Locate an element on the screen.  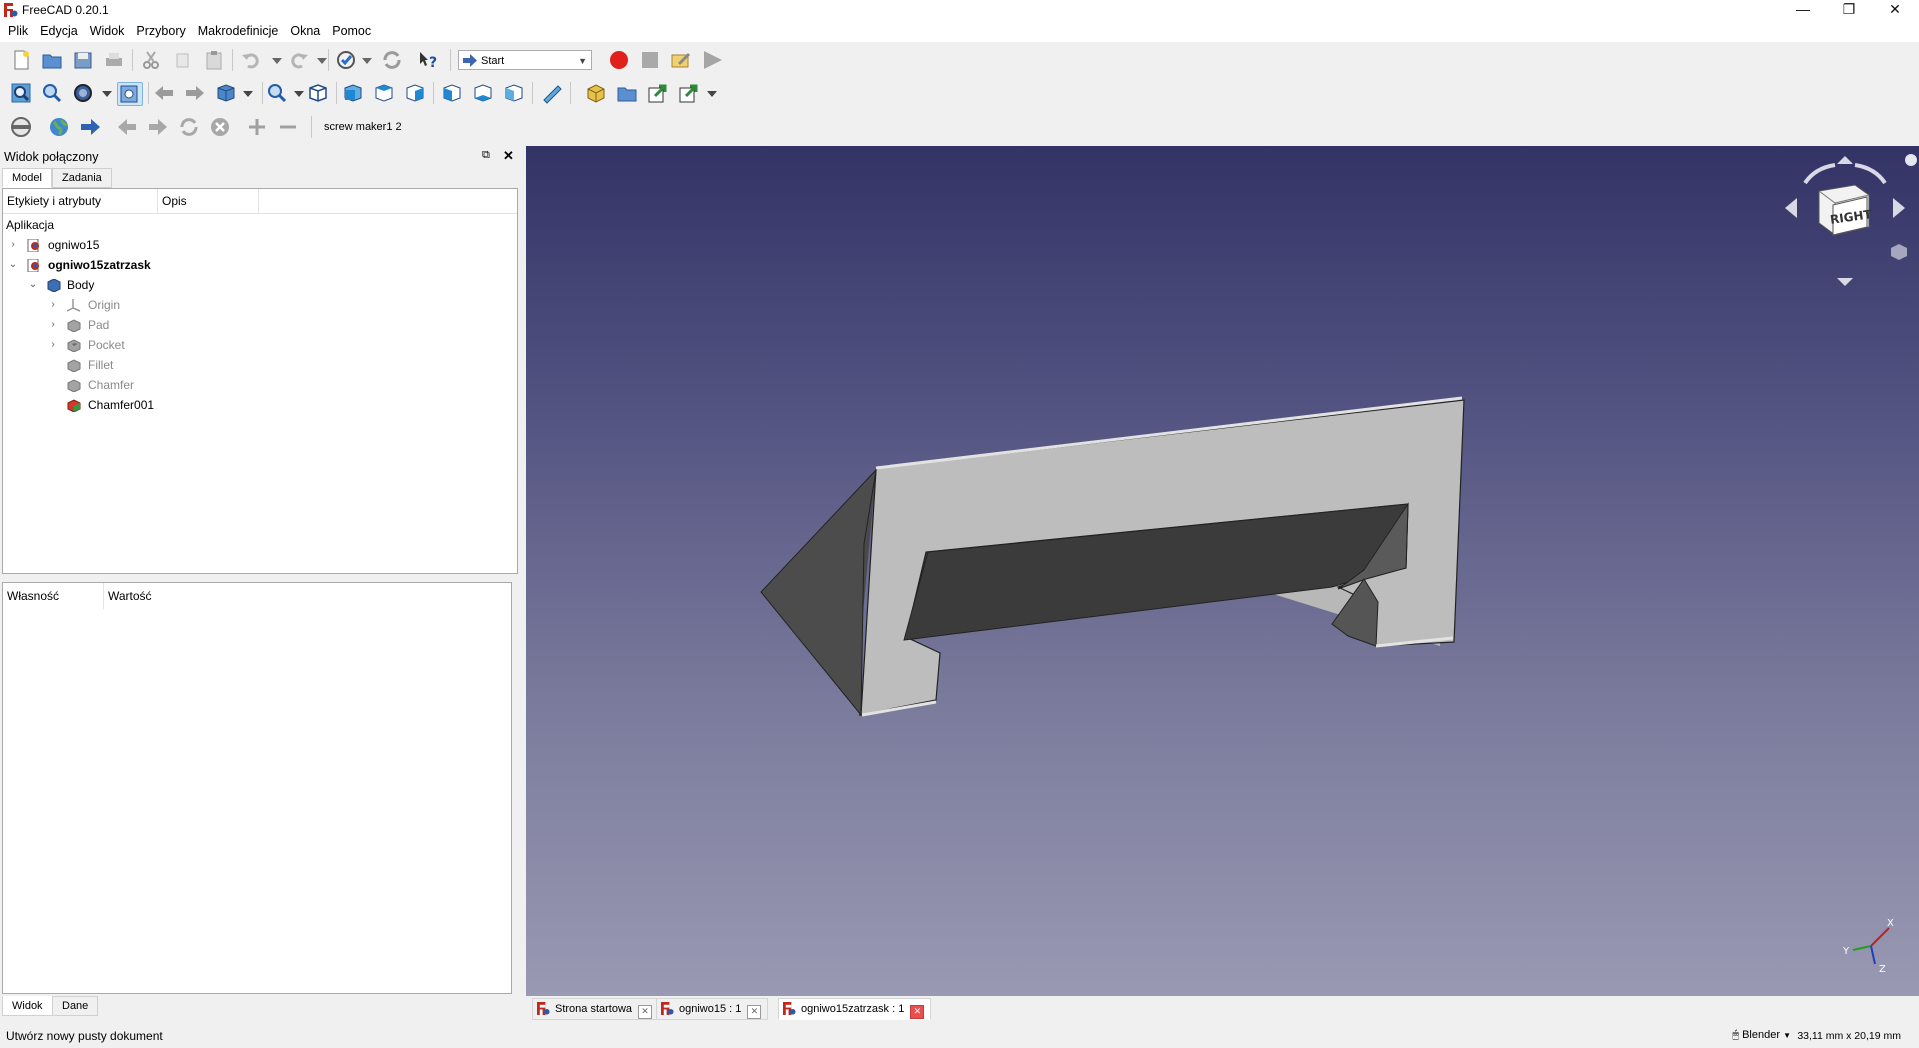
web-zoom-out-icon is located at coordinates (289, 127).